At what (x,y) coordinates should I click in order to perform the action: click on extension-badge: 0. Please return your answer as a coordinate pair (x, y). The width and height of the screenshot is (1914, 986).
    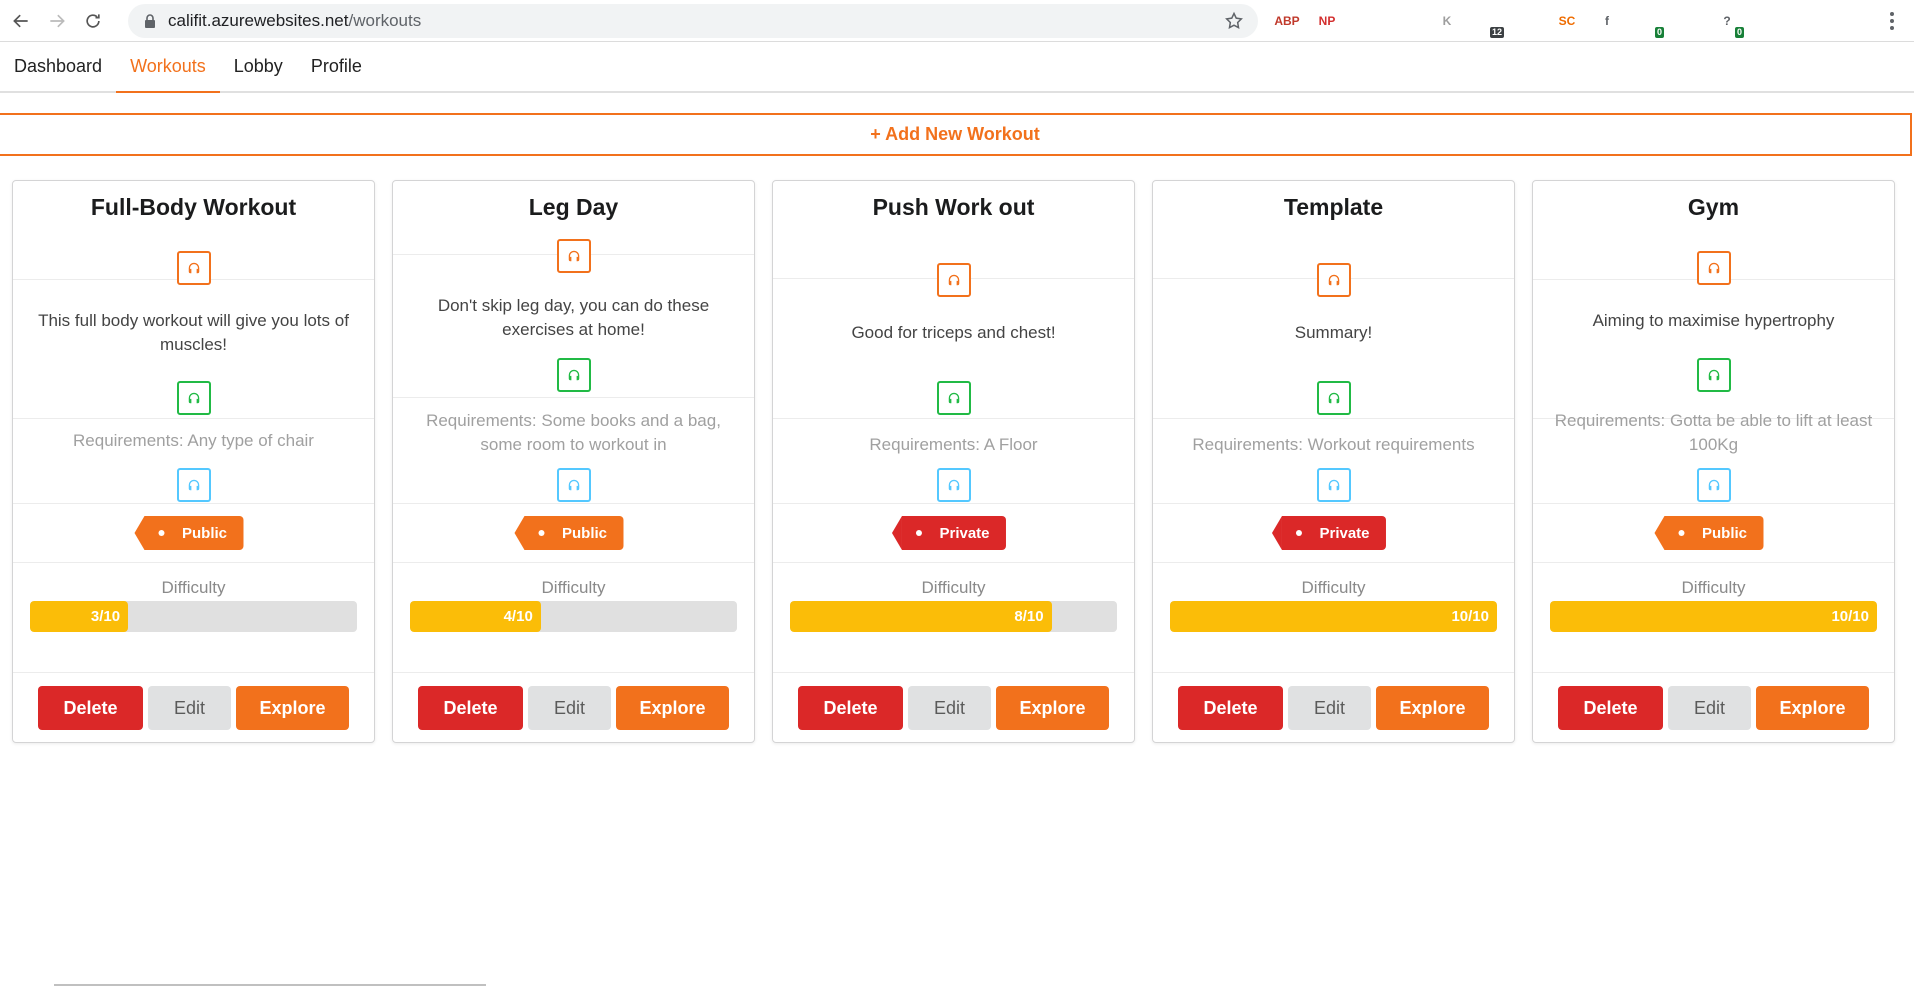
    Looking at the image, I should click on (1739, 32).